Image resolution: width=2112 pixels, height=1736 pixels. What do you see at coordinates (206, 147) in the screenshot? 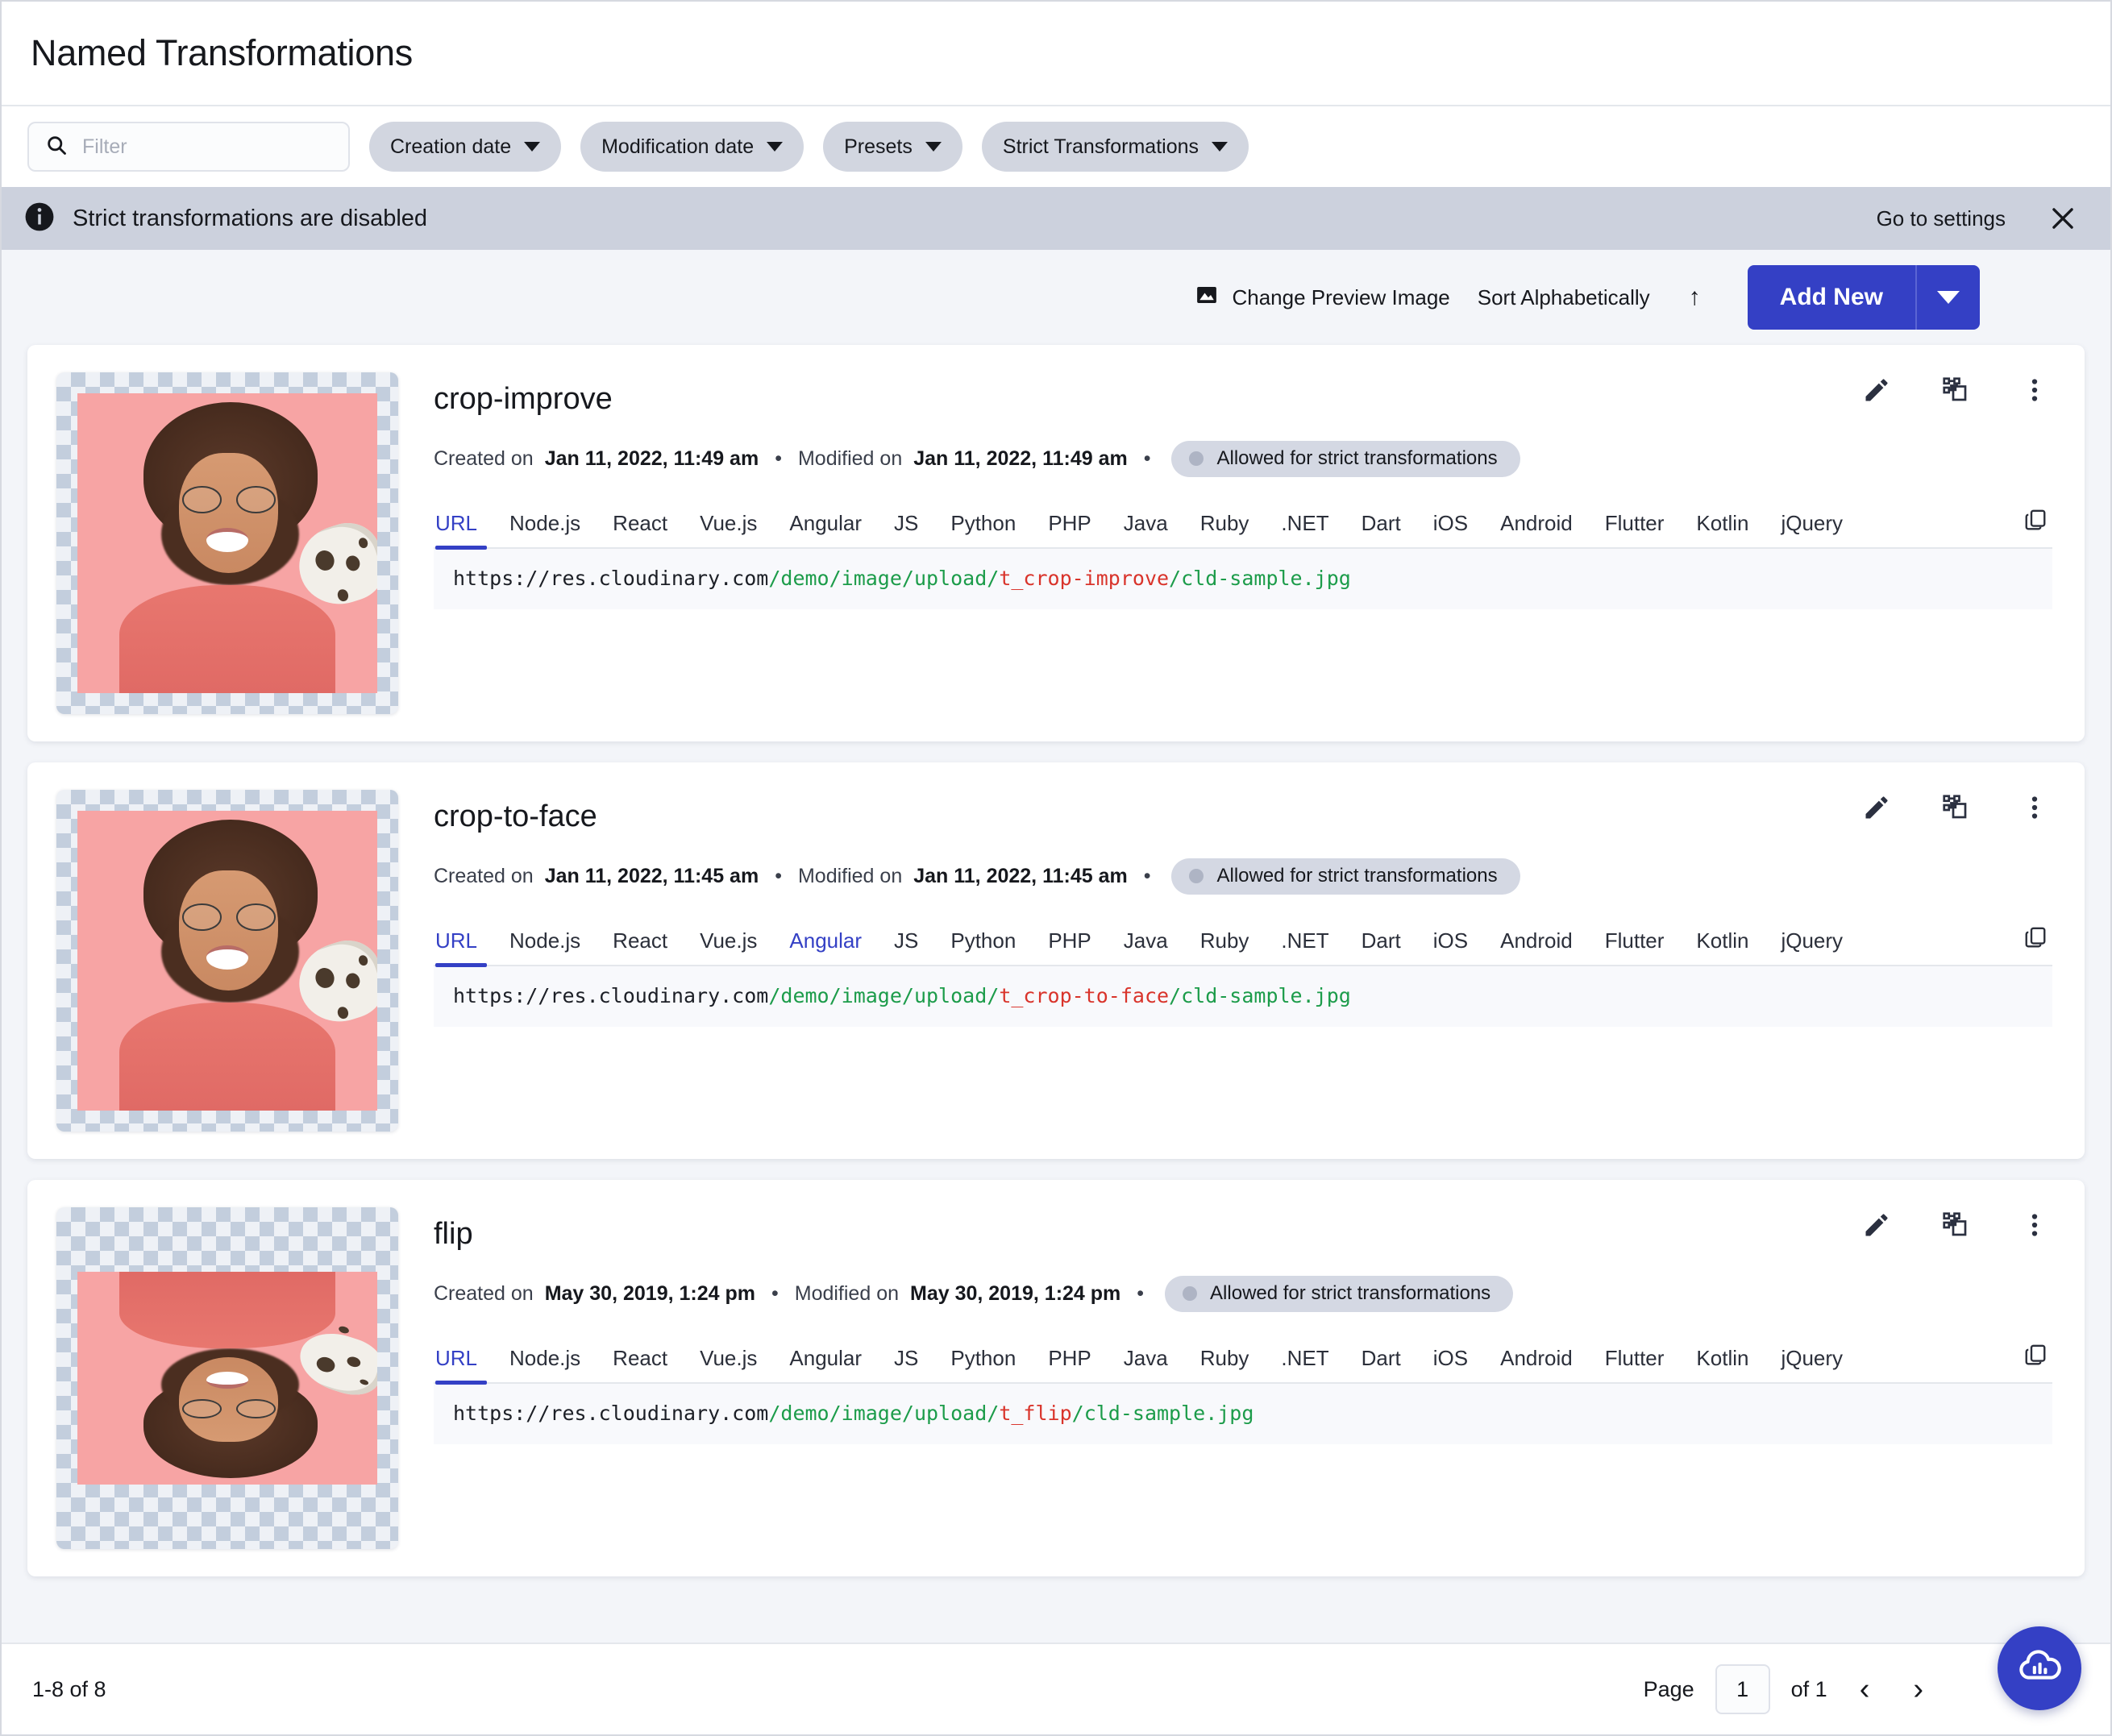
I see `search-input` at bounding box center [206, 147].